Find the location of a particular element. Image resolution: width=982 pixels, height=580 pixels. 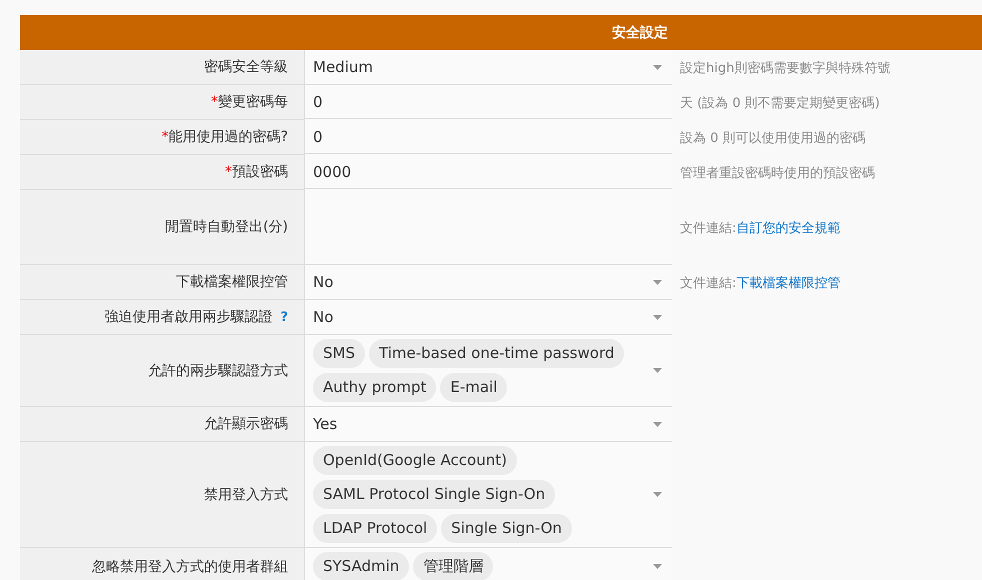

field-label: 閒置時自動登出(分) is located at coordinates (226, 227).